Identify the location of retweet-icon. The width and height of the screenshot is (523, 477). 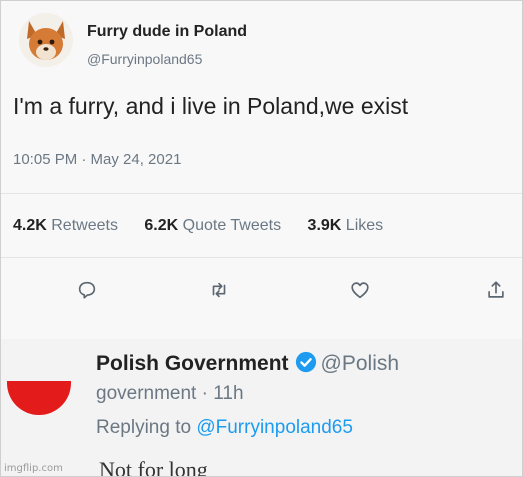
(219, 290).